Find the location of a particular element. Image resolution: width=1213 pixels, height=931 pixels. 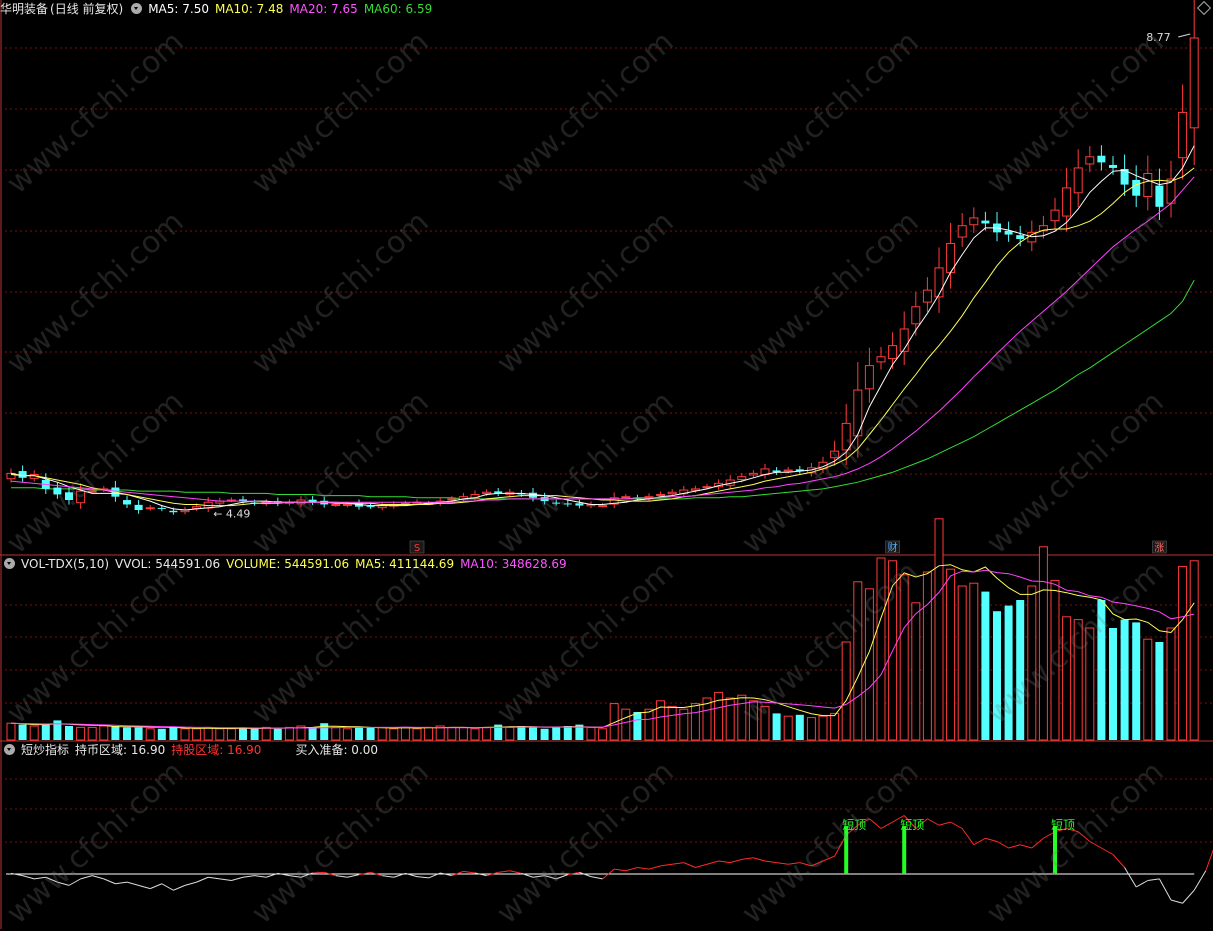

stock-name: 华明装备 is located at coordinates (24, 9).